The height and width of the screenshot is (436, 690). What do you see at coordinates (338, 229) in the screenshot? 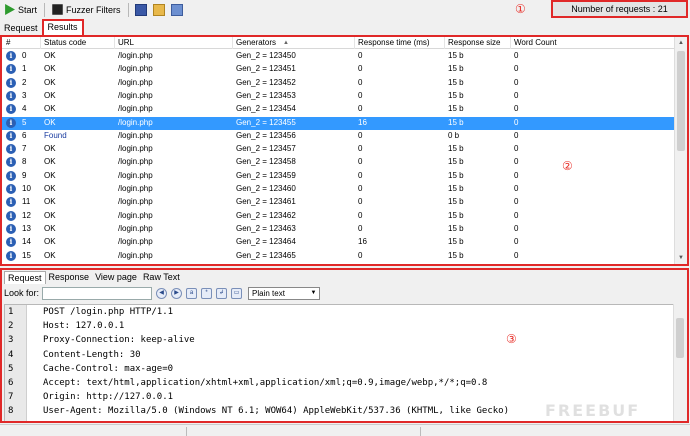
I see `table-row: i 13 OK/login.php Gen_2 = 123463 0 15 b 0` at bounding box center [338, 229].